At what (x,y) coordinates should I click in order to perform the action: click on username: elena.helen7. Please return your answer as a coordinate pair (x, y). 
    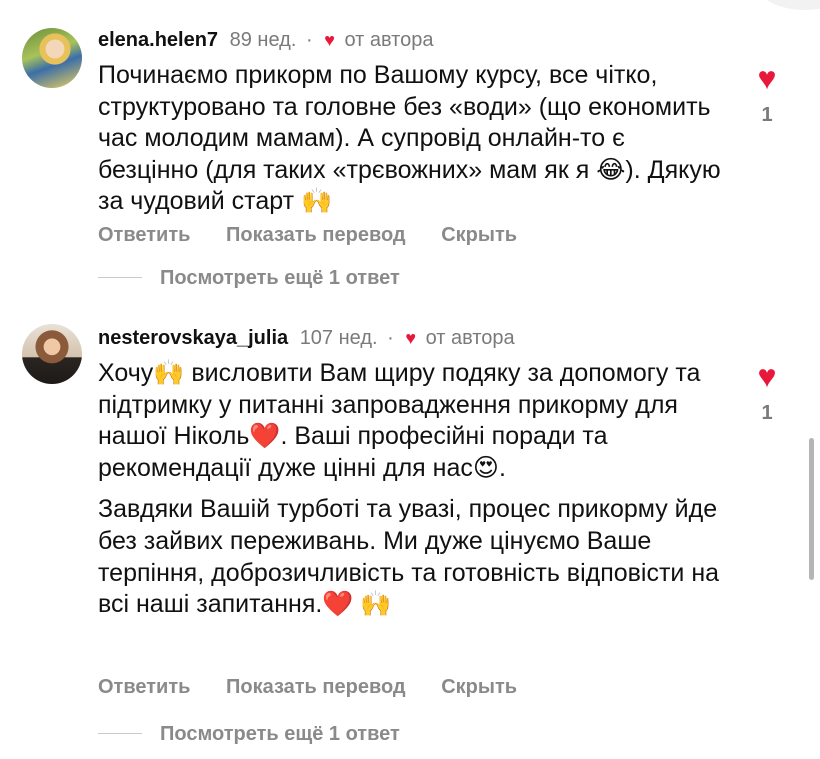
    Looking at the image, I should click on (158, 40).